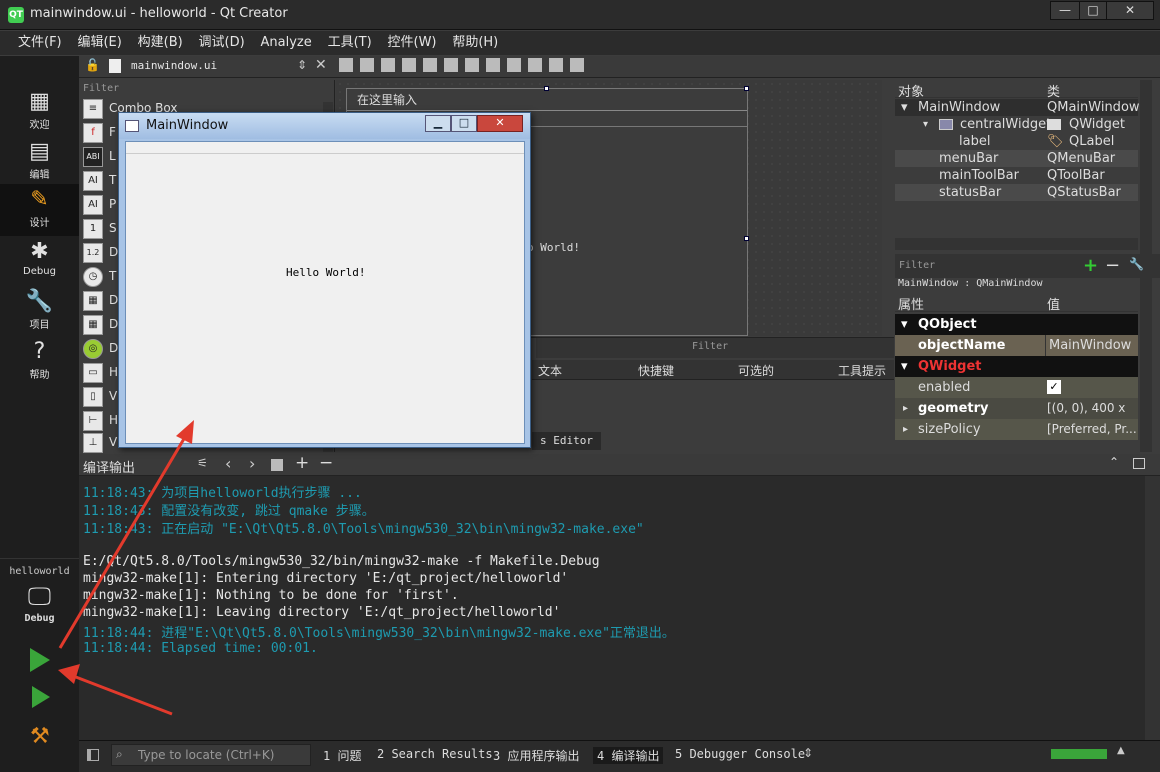 Image resolution: width=1160 pixels, height=772 pixels. What do you see at coordinates (556, 65) in the screenshot?
I see `break-layout-icon` at bounding box center [556, 65].